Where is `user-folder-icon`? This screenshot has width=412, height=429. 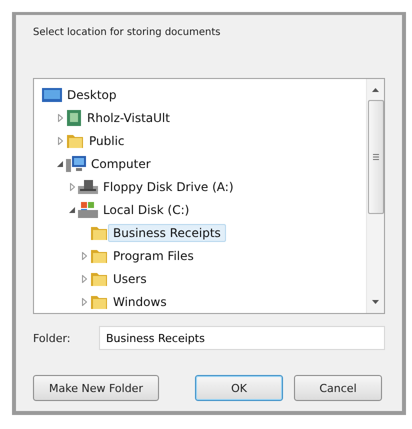 user-folder-icon is located at coordinates (74, 118).